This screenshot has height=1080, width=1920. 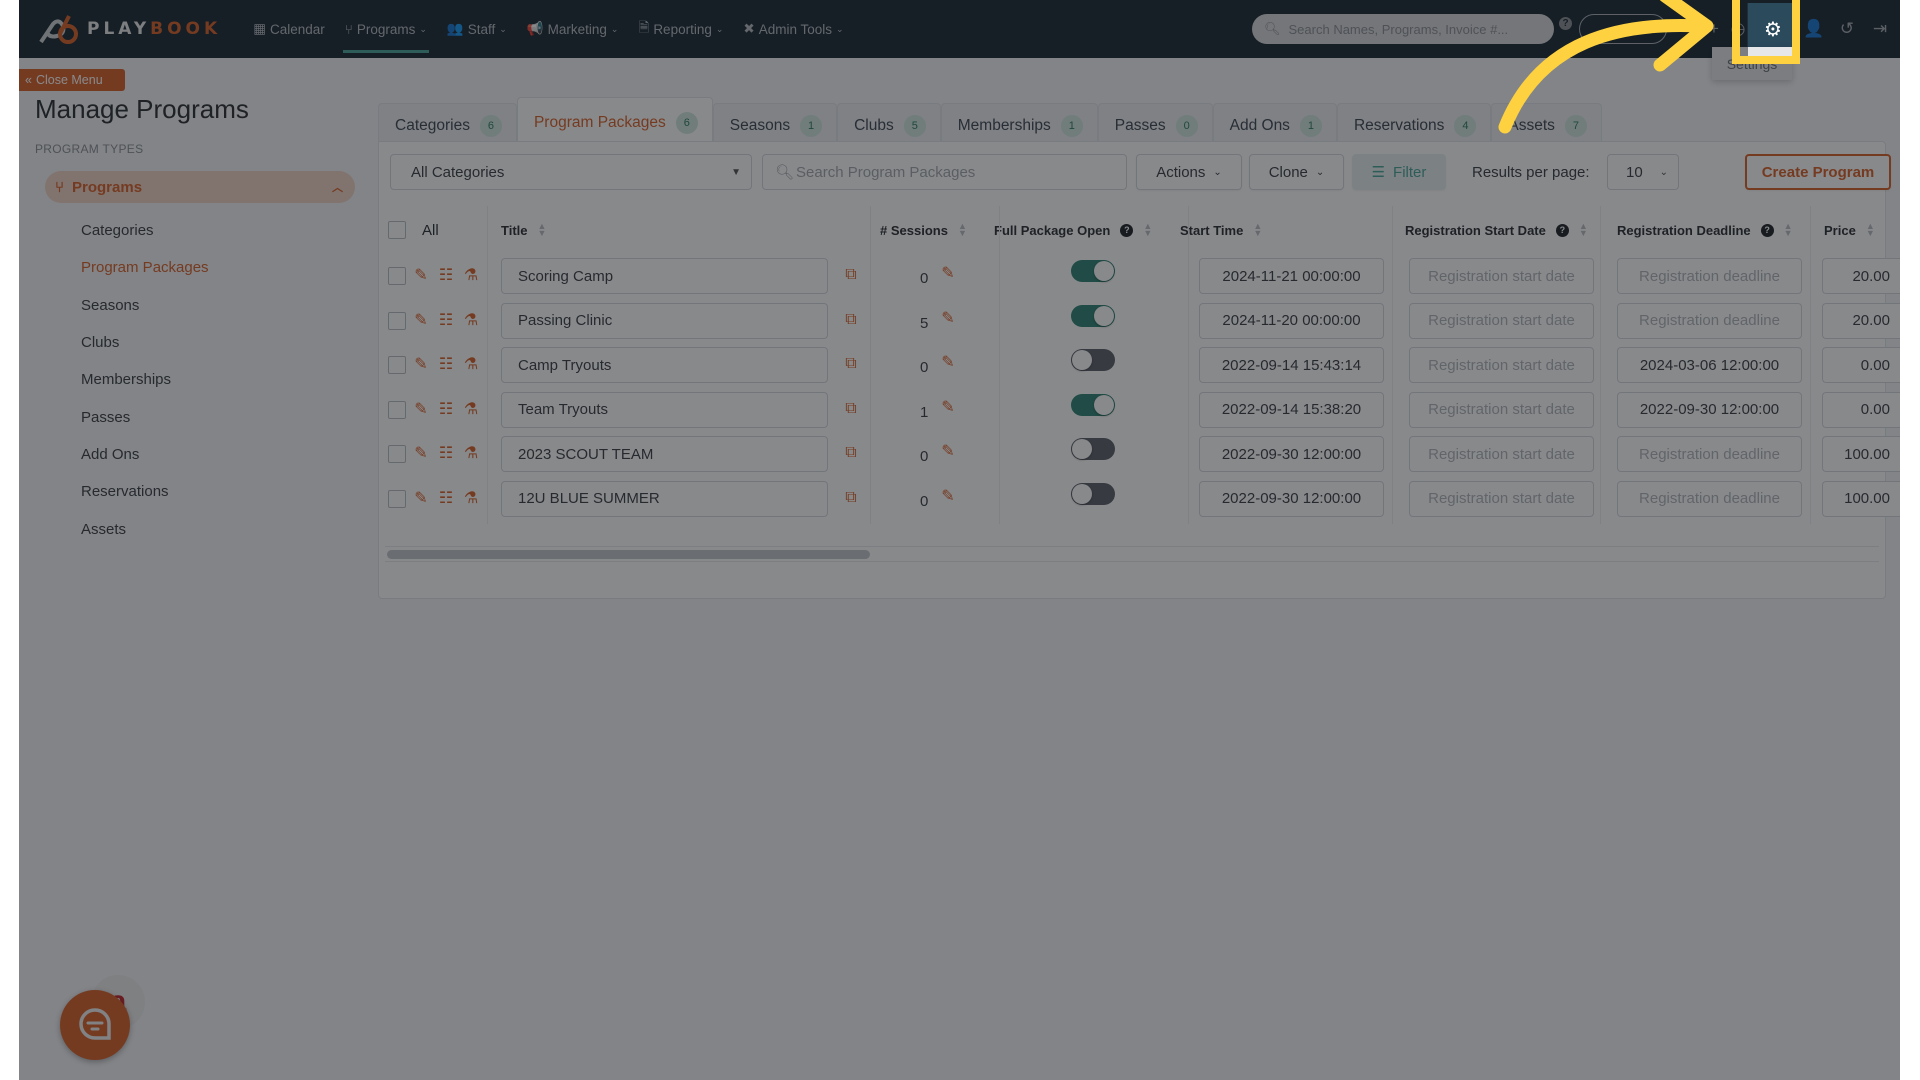 What do you see at coordinates (571, 172) in the screenshot?
I see `category-select: All Categories ▼` at bounding box center [571, 172].